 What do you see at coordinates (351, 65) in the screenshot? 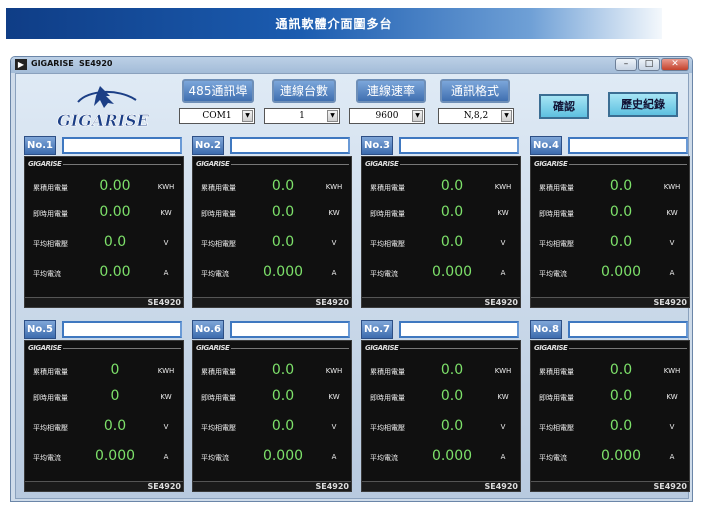
I see `title-bar: ▶ GIGARISE SE4920 – □ ✕` at bounding box center [351, 65].